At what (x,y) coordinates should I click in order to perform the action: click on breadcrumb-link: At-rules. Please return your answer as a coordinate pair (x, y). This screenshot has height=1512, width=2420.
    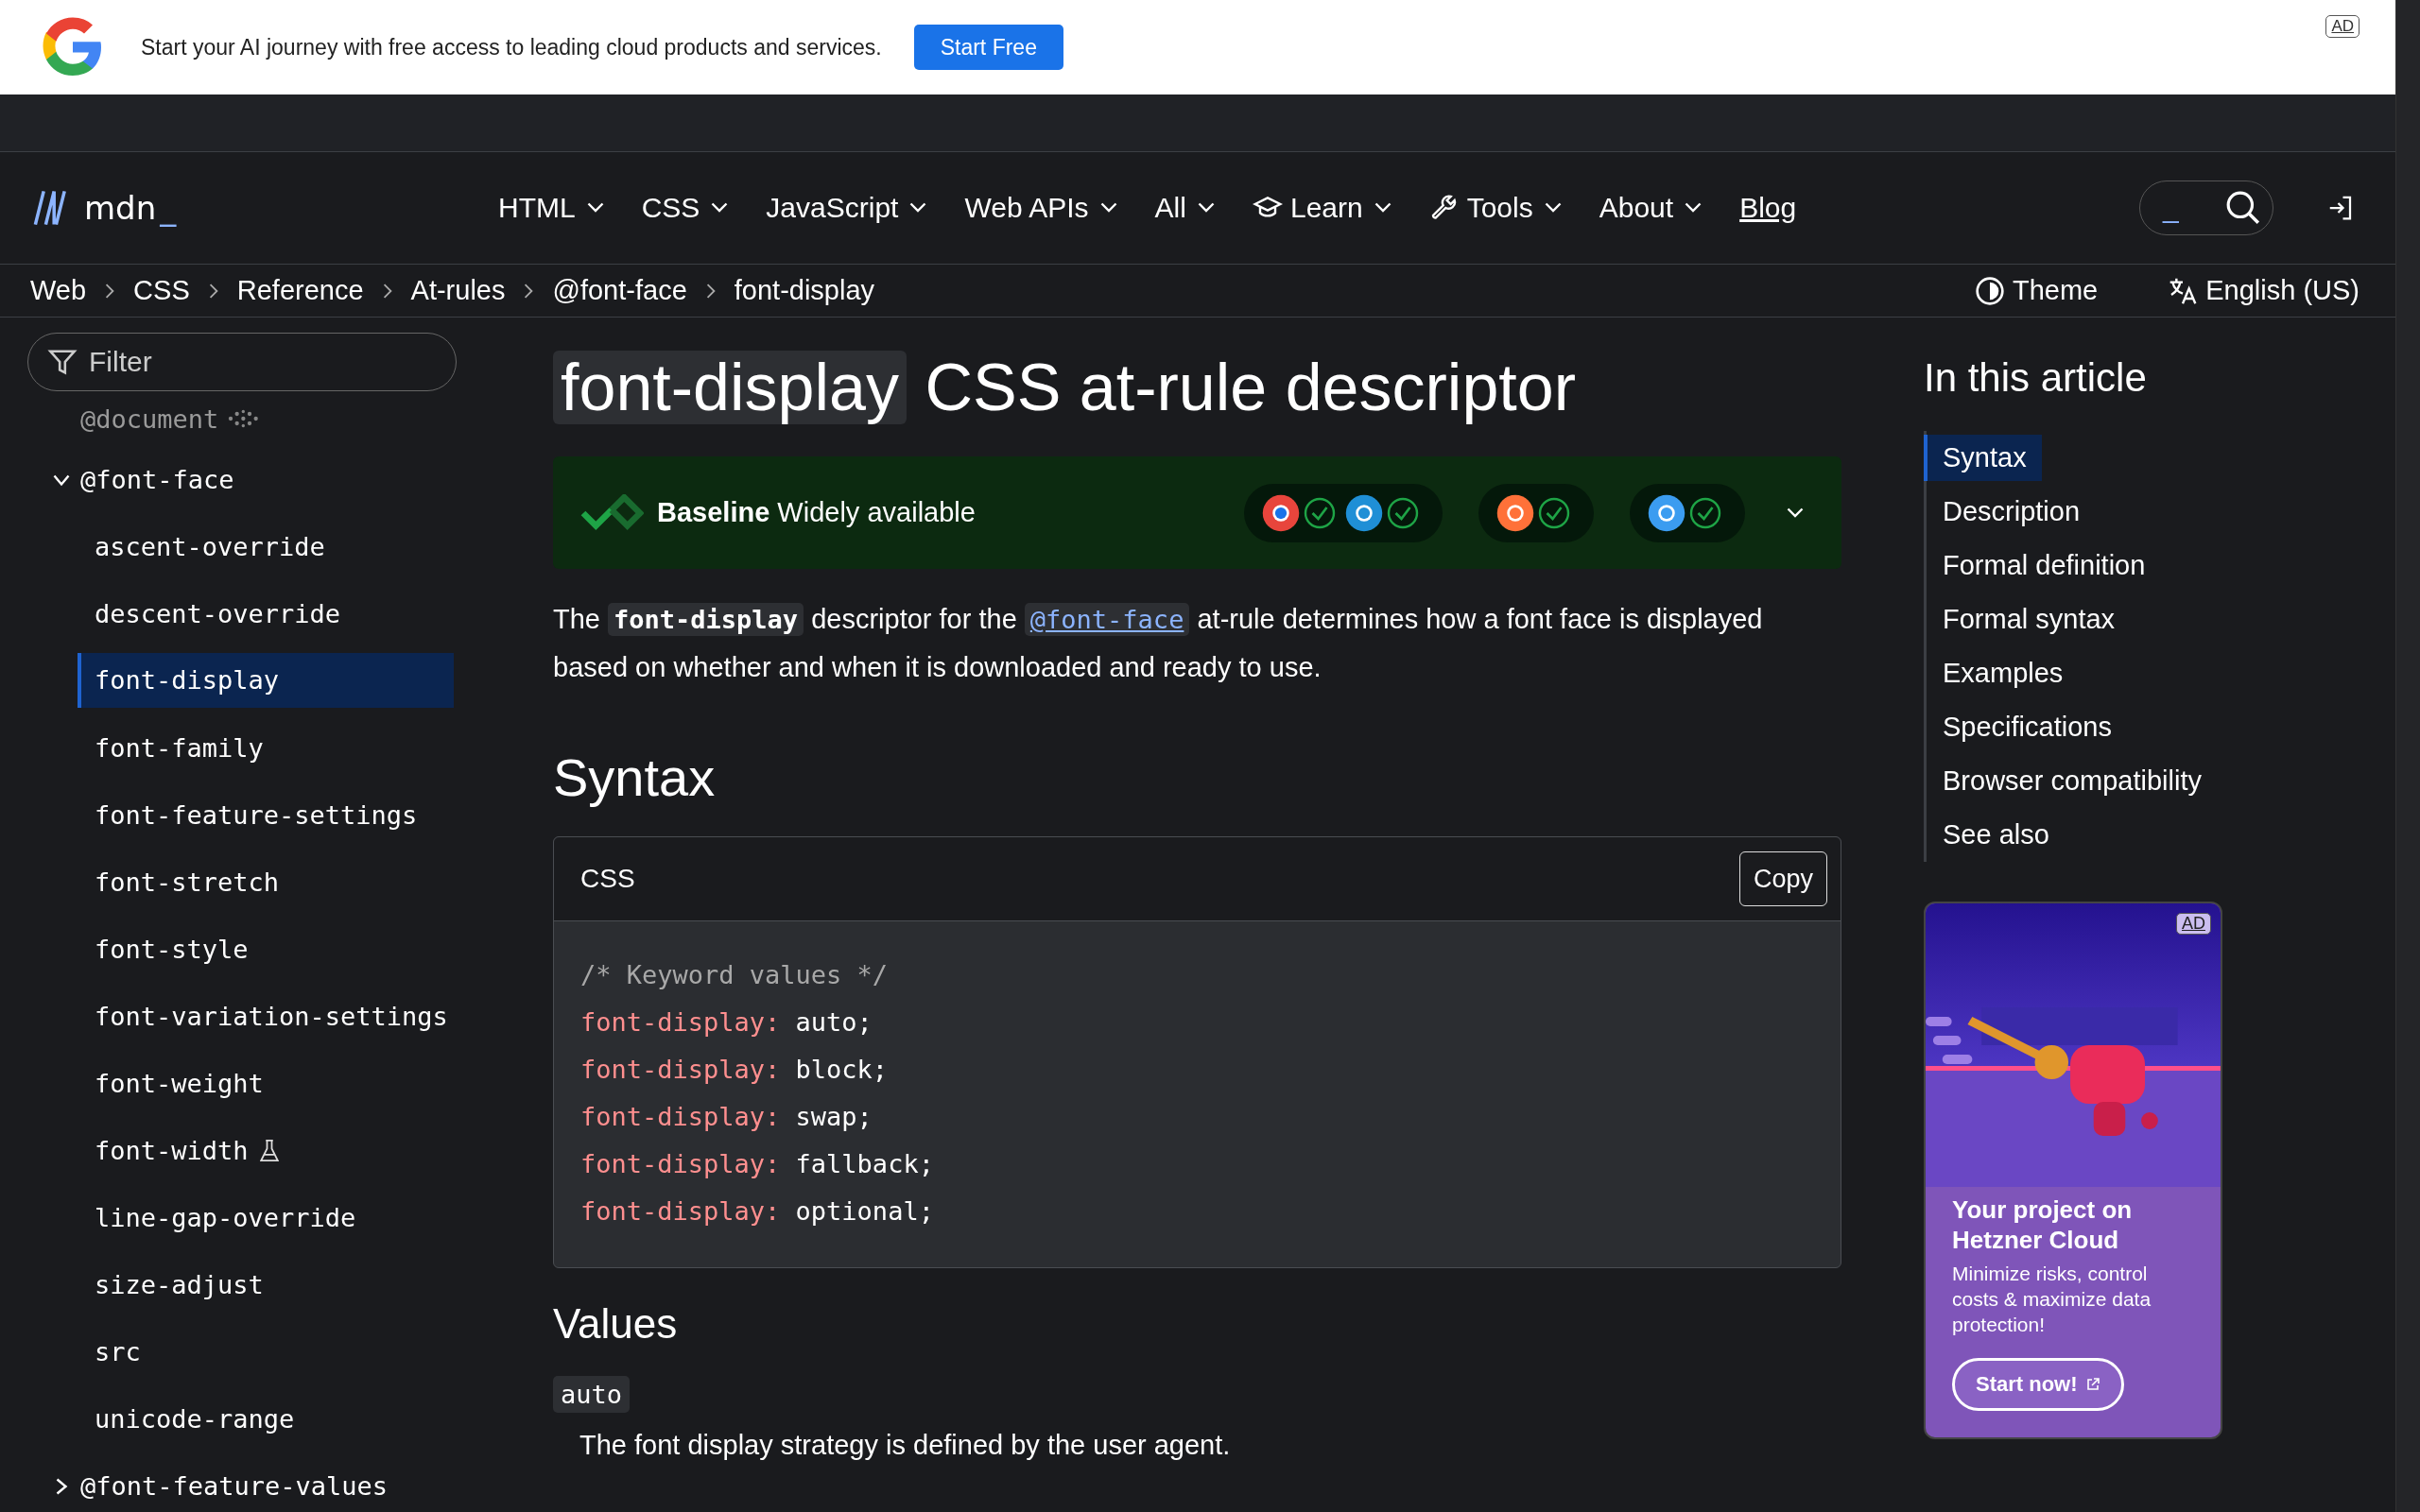
    Looking at the image, I should click on (458, 290).